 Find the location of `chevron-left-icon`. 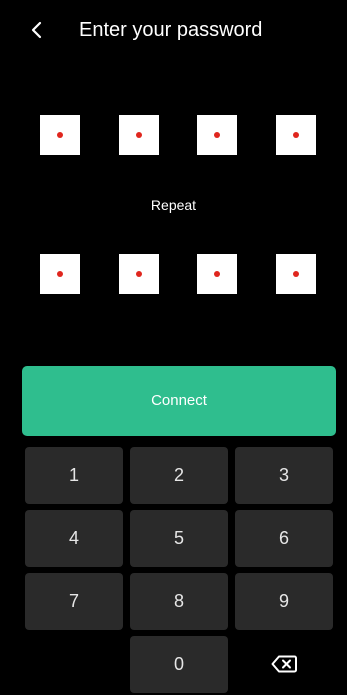

chevron-left-icon is located at coordinates (36, 30).